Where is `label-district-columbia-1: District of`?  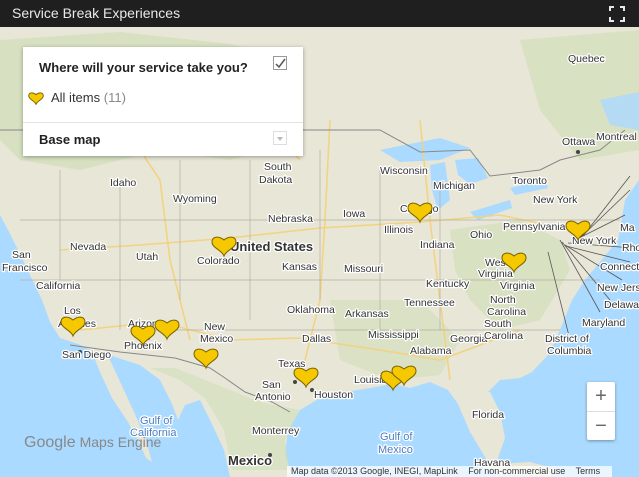 label-district-columbia-1: District of is located at coordinates (567, 339).